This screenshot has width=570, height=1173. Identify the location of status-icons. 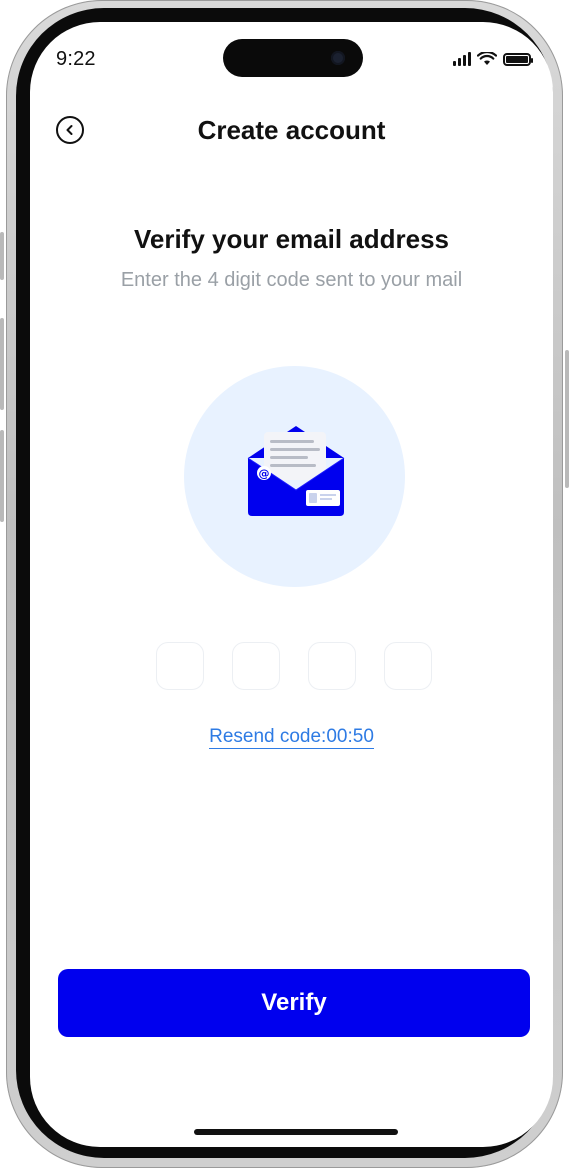
(493, 59).